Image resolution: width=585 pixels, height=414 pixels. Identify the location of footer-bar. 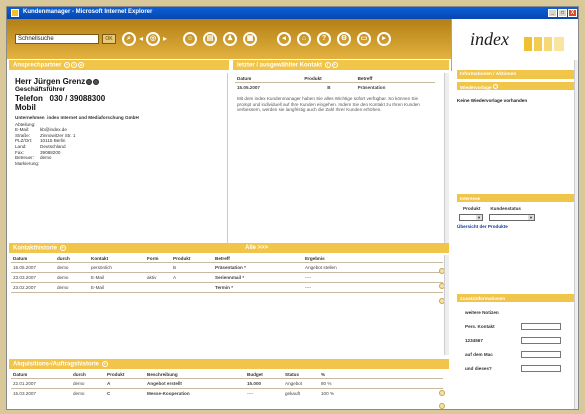
(230, 409).